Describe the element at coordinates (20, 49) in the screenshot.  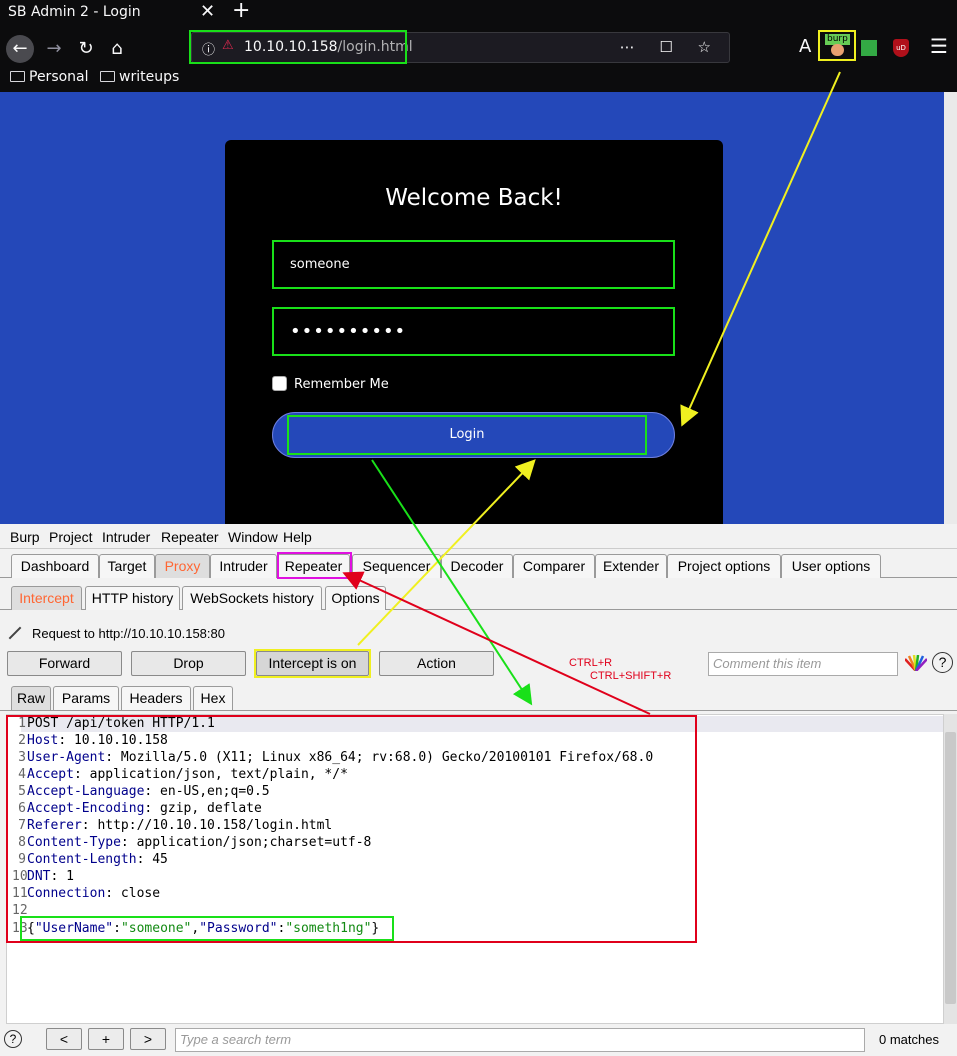
I see `back-button: ←` at that location.